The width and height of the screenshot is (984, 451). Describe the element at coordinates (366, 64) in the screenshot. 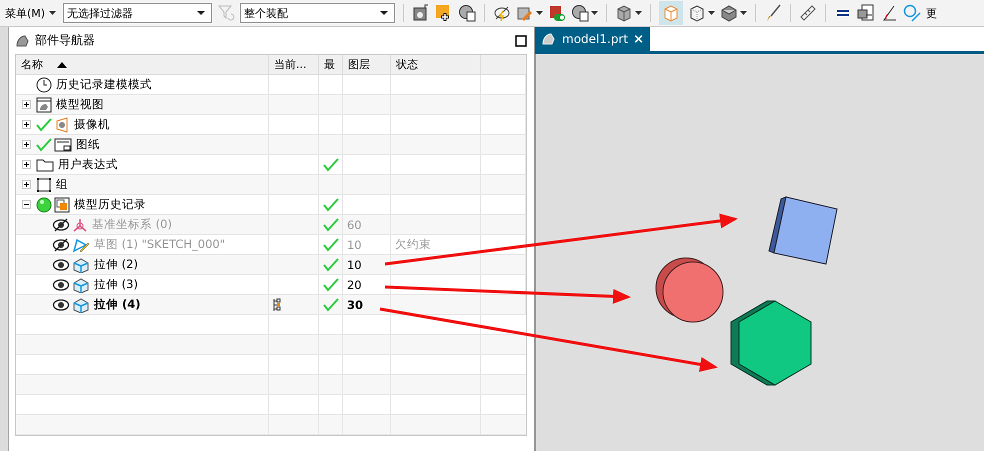

I see `column-header: 图层` at that location.